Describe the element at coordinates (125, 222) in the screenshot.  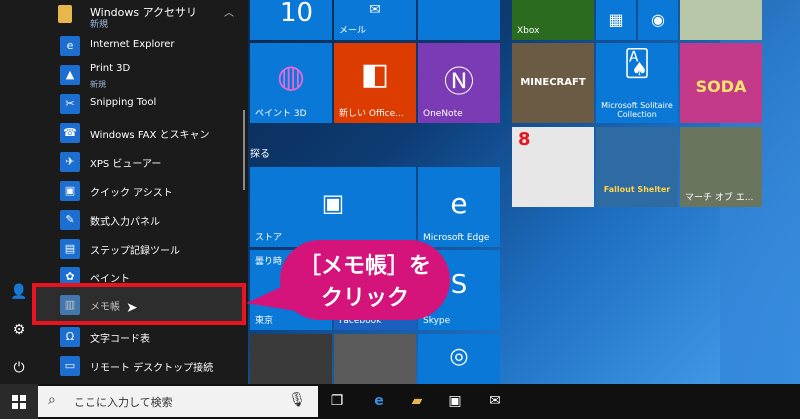
I see `app-label: 数式入力パネル` at that location.